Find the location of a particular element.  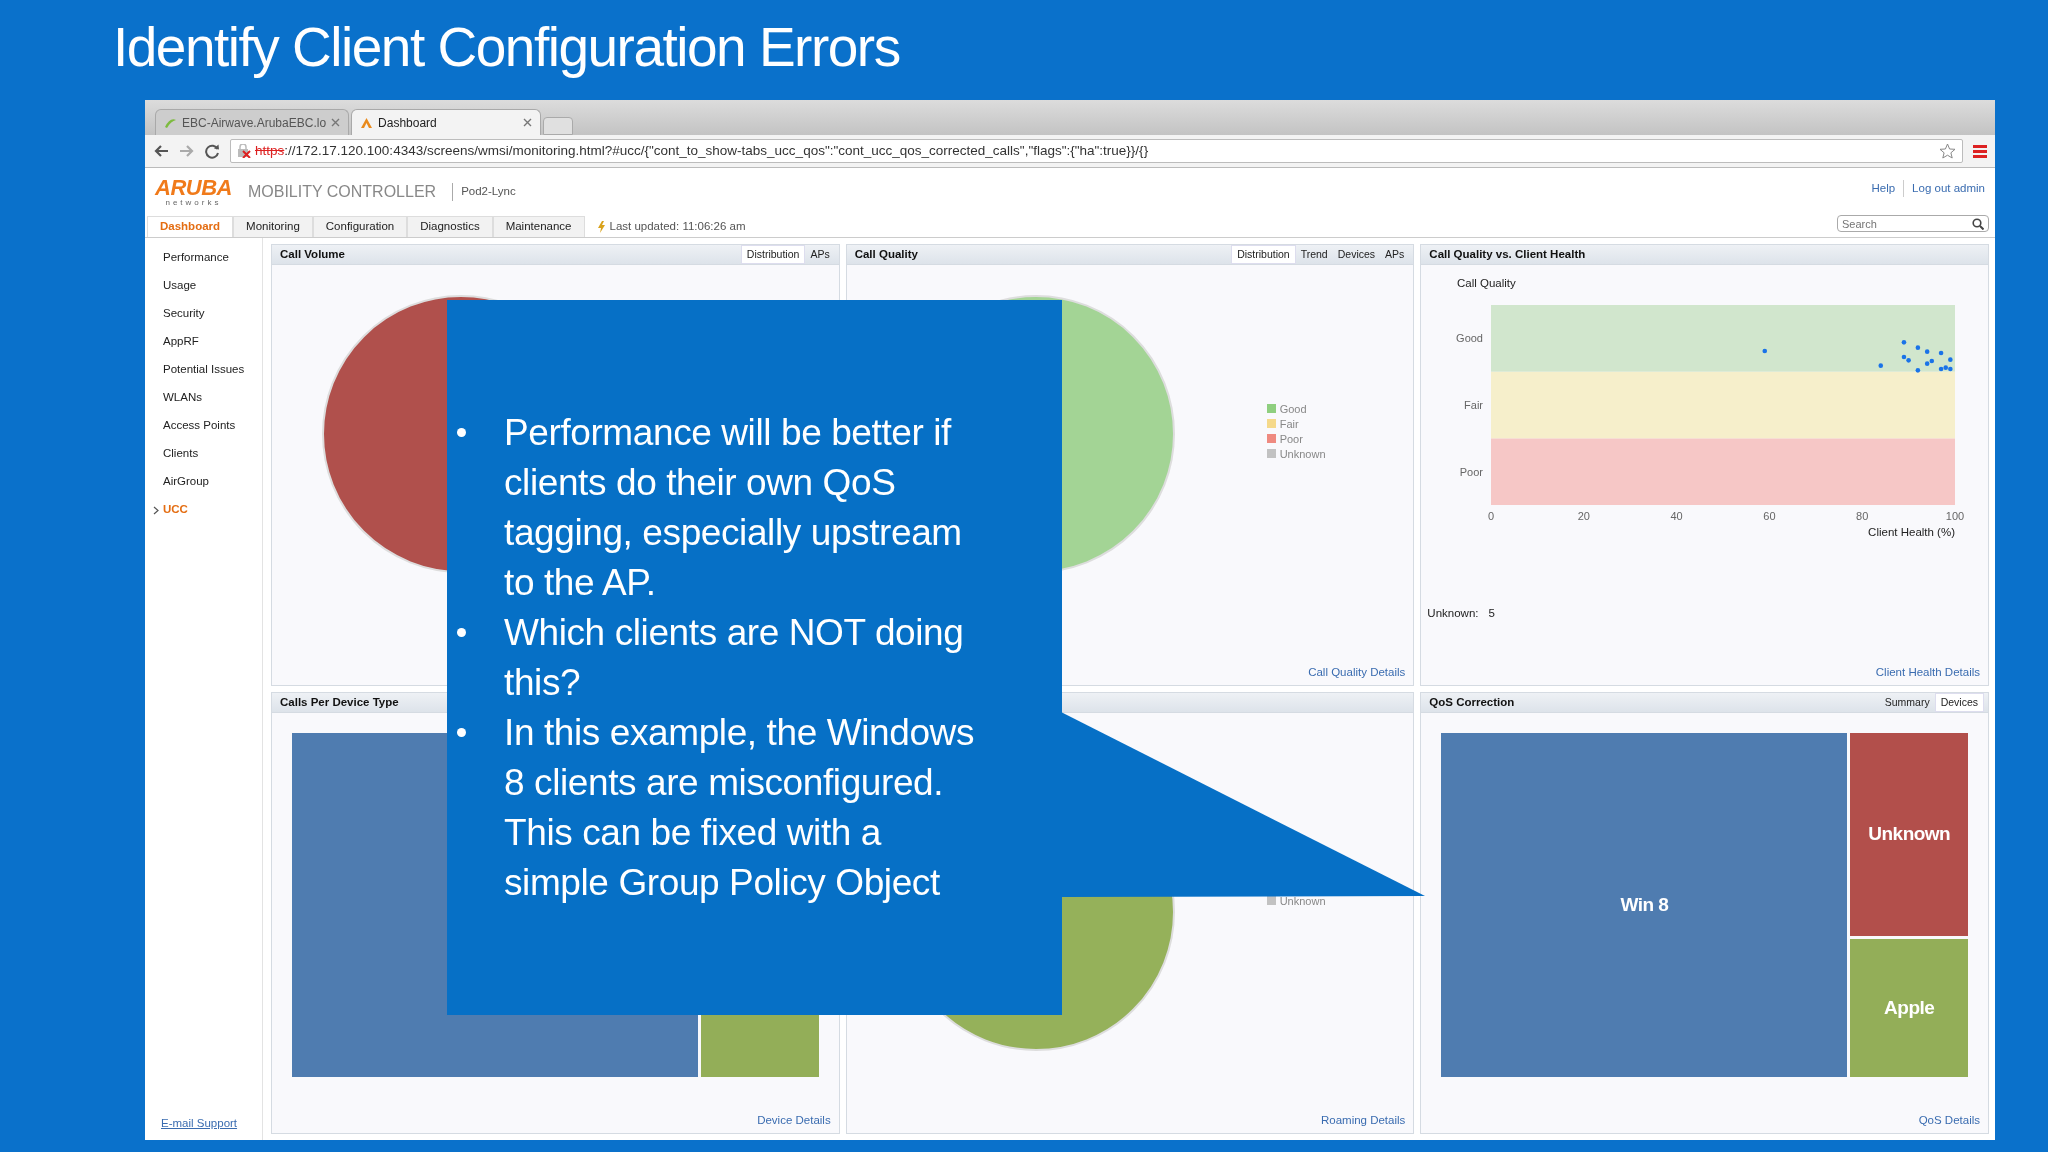

insecure-lock-icon is located at coordinates (244, 151).